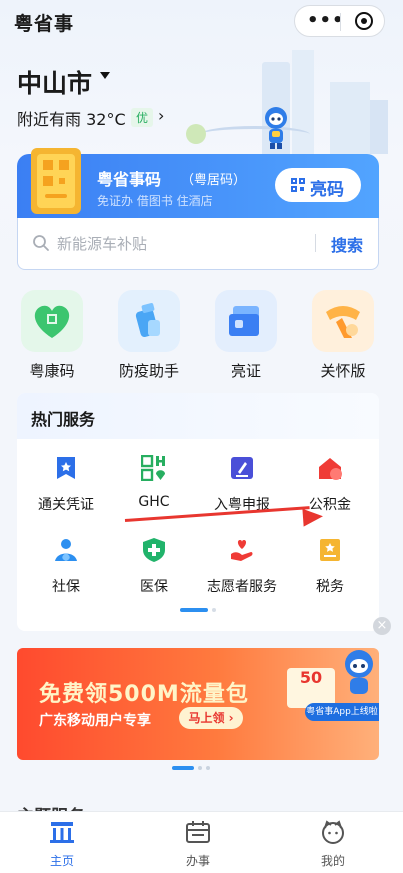  I want to click on yue-code-banner: 粤省事码 （粤居码） 免证办 借图书 住酒店 亮码, so click(198, 183).